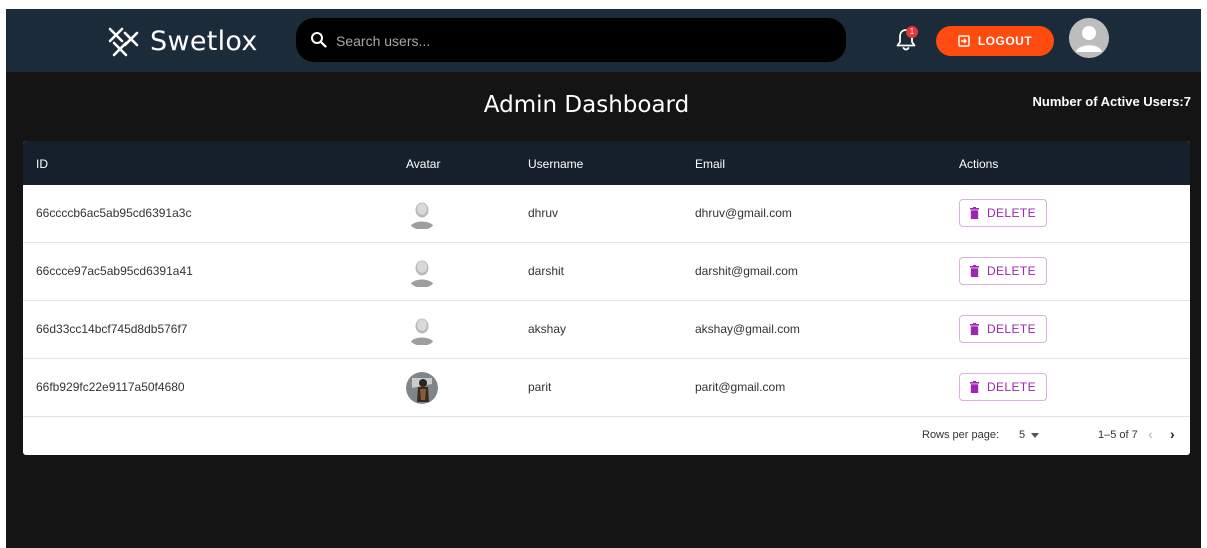 Image resolution: width=1207 pixels, height=548 pixels. Describe the element at coordinates (740, 387) in the screenshot. I see `user-email: parit@gmail.com` at that location.